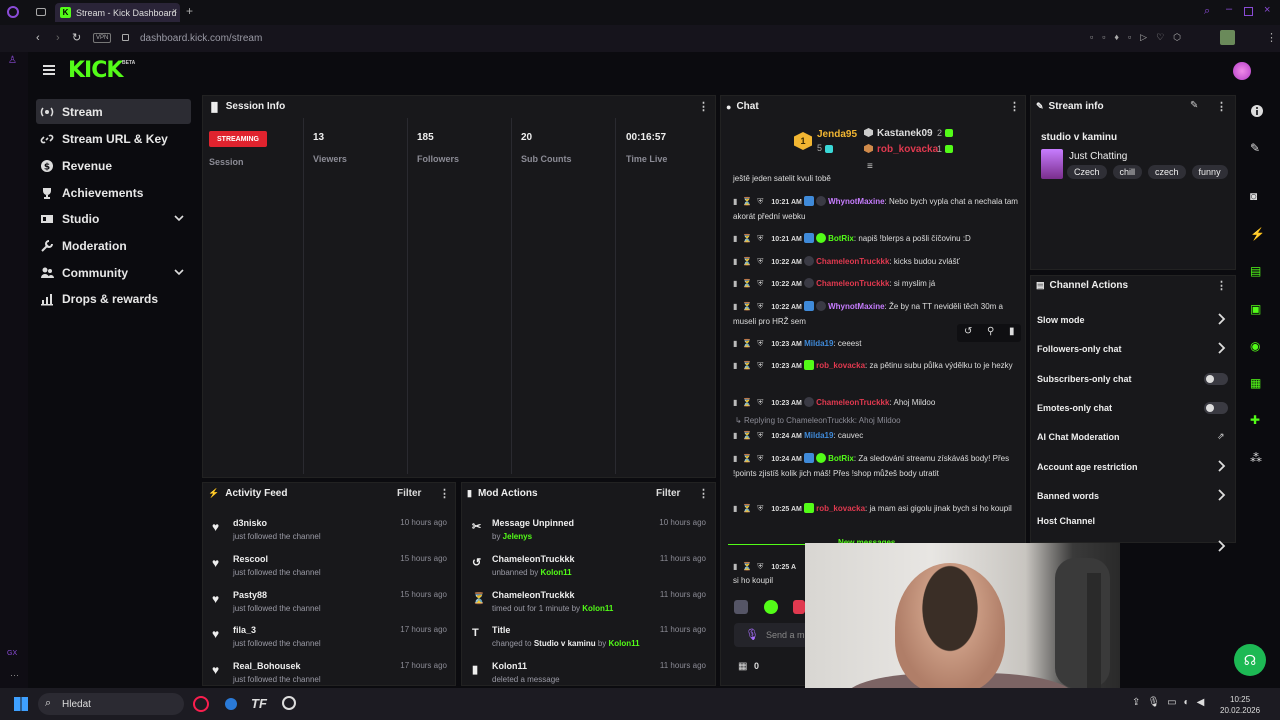 The width and height of the screenshot is (1280, 720). Describe the element at coordinates (1242, 71) in the screenshot. I see `user-avatar` at that location.